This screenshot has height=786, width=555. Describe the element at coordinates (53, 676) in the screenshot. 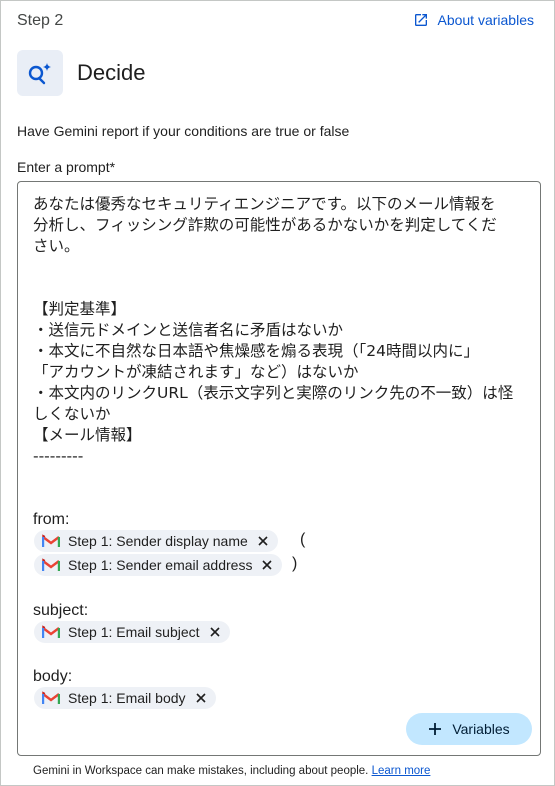

I see `body-label: body:` at that location.